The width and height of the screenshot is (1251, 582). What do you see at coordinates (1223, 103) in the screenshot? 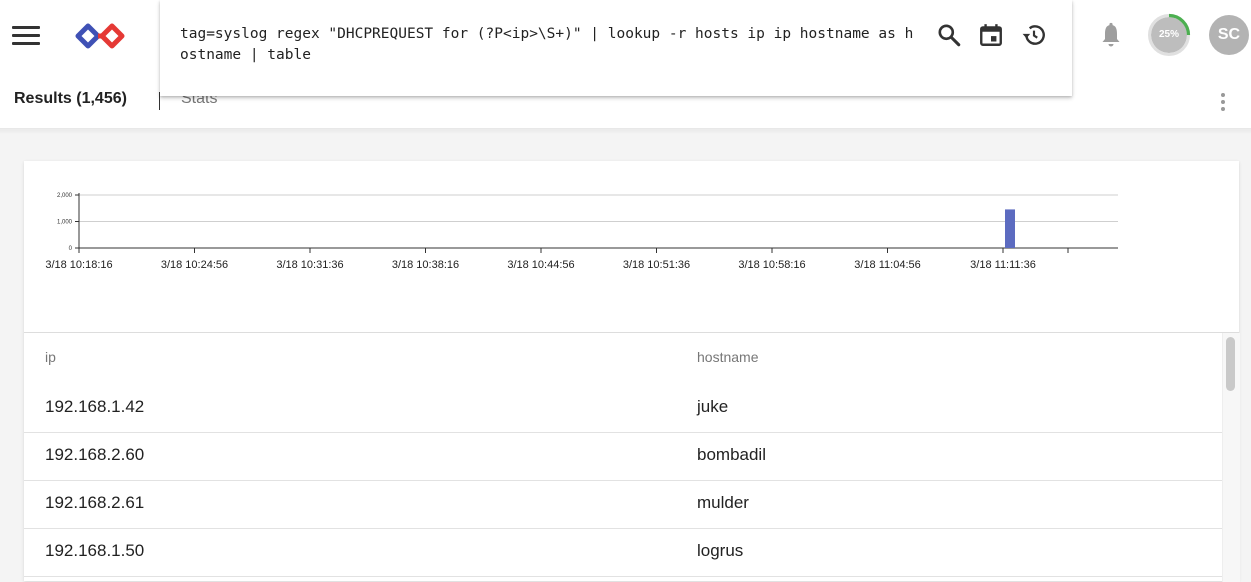
I see `more-options-icon` at bounding box center [1223, 103].